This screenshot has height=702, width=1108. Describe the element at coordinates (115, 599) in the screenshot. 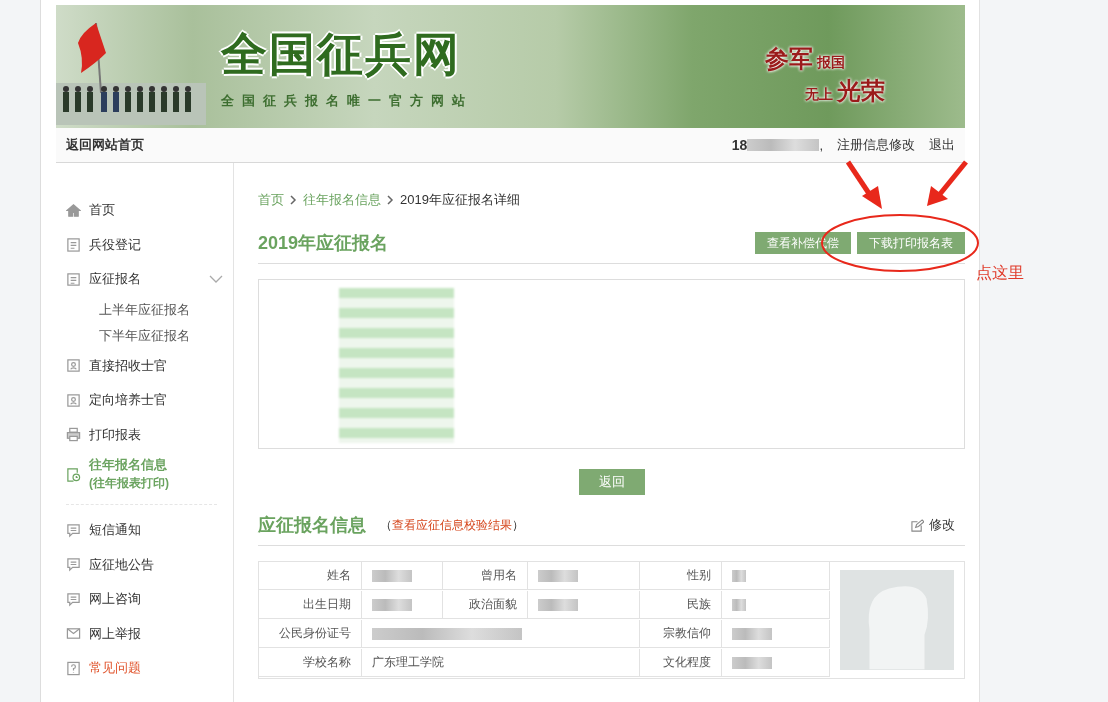

I see `sidebar-item-label: 网上咨询` at that location.